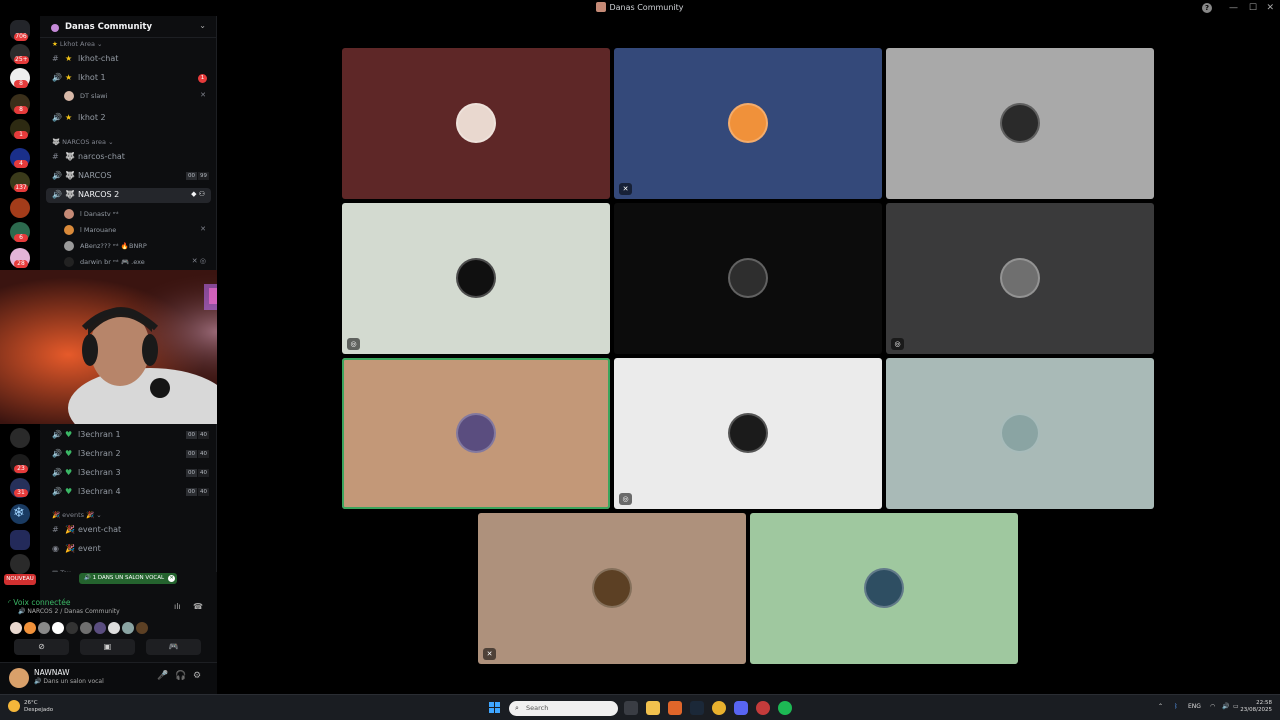 The height and width of the screenshot is (720, 1280). Describe the element at coordinates (1207, 8) in the screenshot. I see `help-icon: ?` at that location.